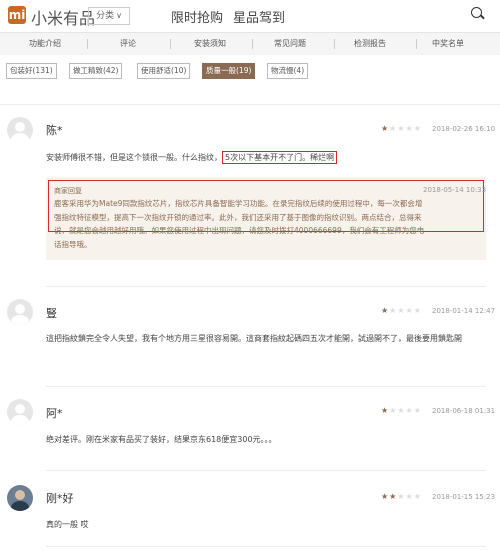 The width and height of the screenshot is (500, 550). I want to click on review-text: 安装师傅很不错，但是这个锁很一般。什么指纹， 5次以下基本开不了门。稀烂啊, so click(192, 158).